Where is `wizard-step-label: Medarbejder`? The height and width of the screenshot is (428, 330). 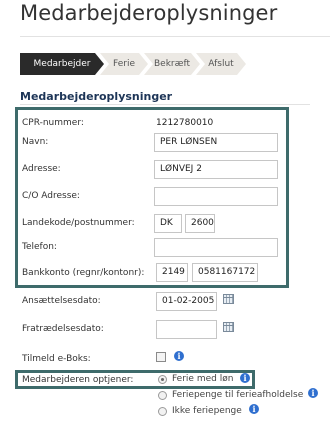
wizard-step-label: Medarbejder is located at coordinates (62, 64).